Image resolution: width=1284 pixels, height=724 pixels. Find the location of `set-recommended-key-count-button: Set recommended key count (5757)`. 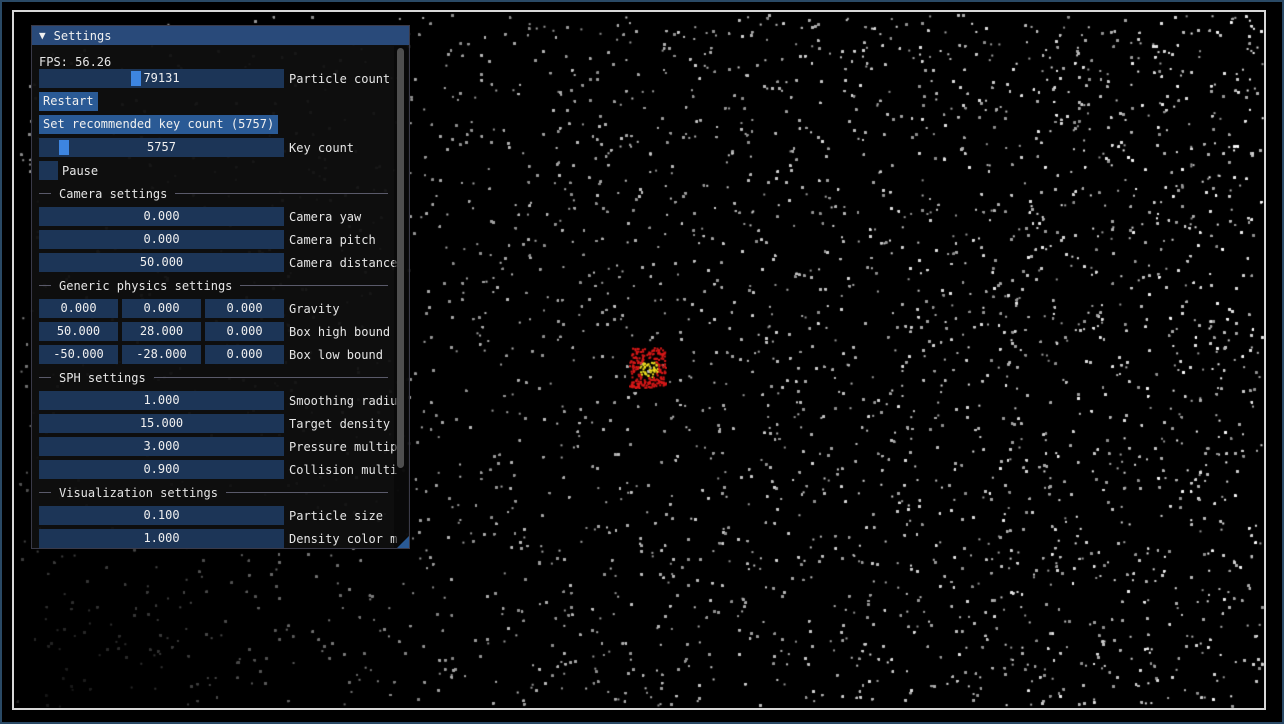

set-recommended-key-count-button: Set recommended key count (5757) is located at coordinates (159, 124).